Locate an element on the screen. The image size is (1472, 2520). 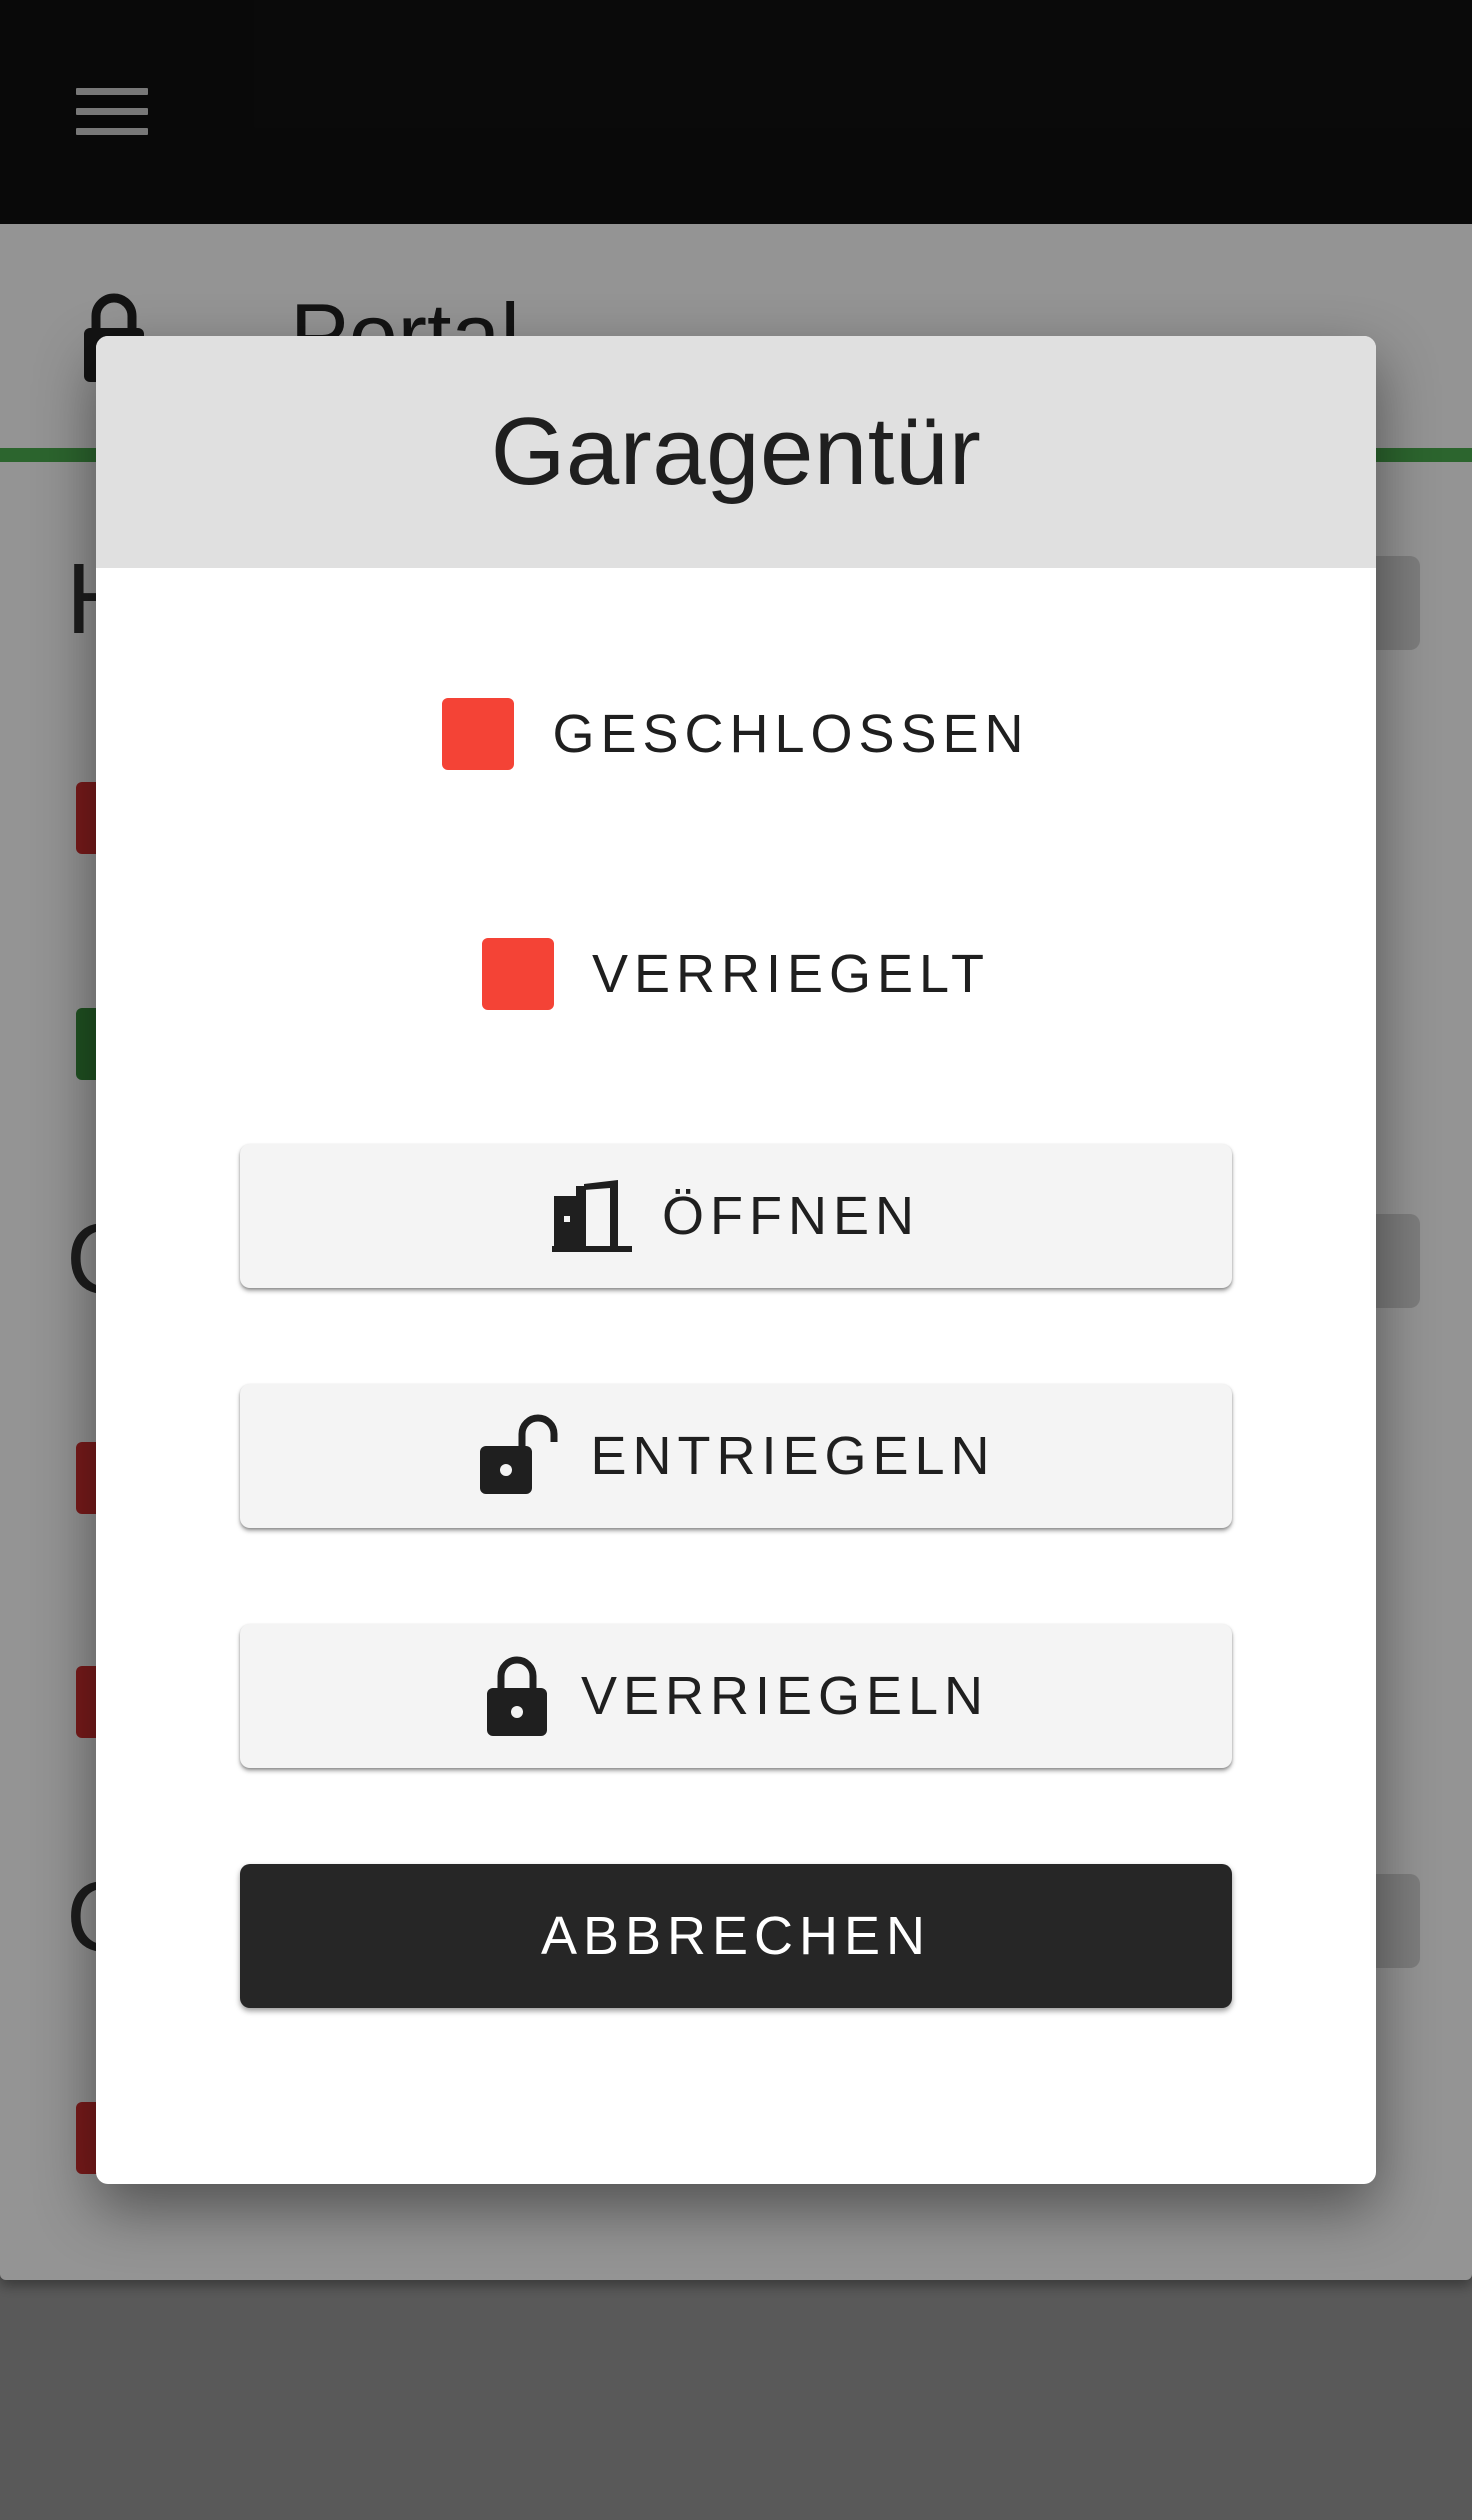
cancel-button: ABBRECHEN is located at coordinates (736, 1936).